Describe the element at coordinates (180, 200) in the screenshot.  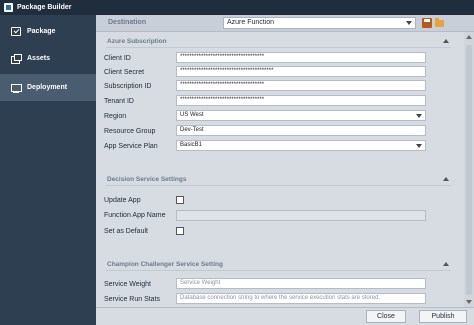
I see `update-app-checkbox` at that location.